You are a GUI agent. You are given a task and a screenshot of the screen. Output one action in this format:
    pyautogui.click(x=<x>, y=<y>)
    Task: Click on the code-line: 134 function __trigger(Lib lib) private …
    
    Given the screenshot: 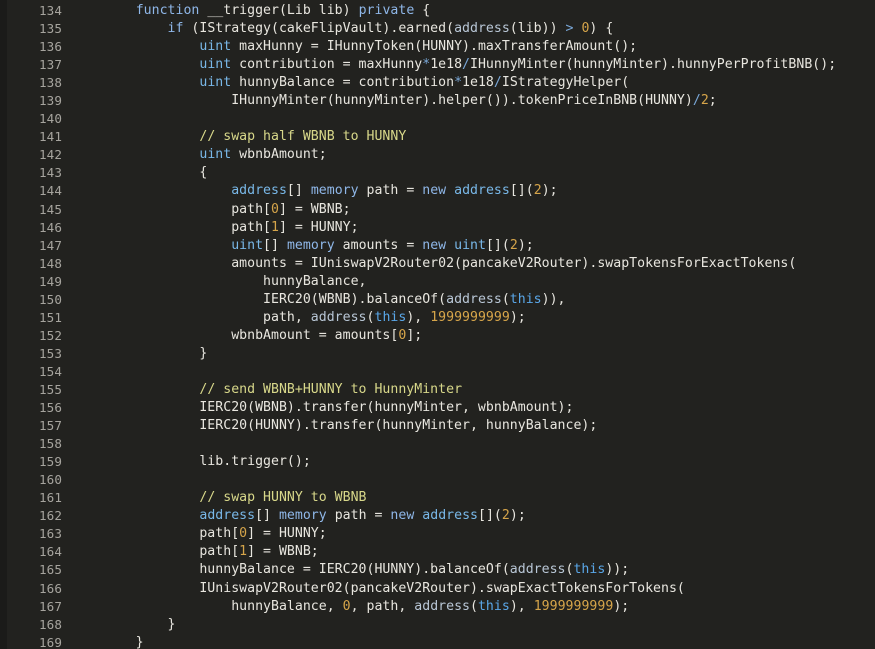 What is the action you would take?
    pyautogui.click(x=437, y=11)
    